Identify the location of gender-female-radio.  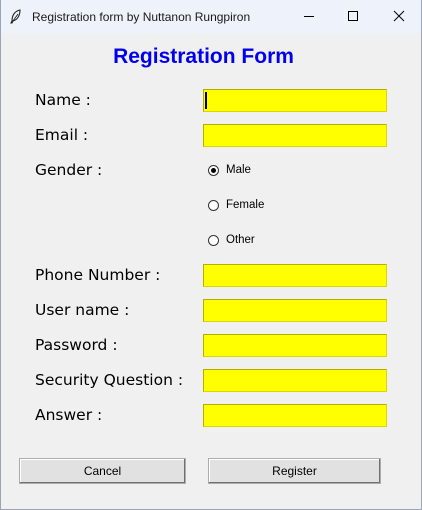
(213, 205).